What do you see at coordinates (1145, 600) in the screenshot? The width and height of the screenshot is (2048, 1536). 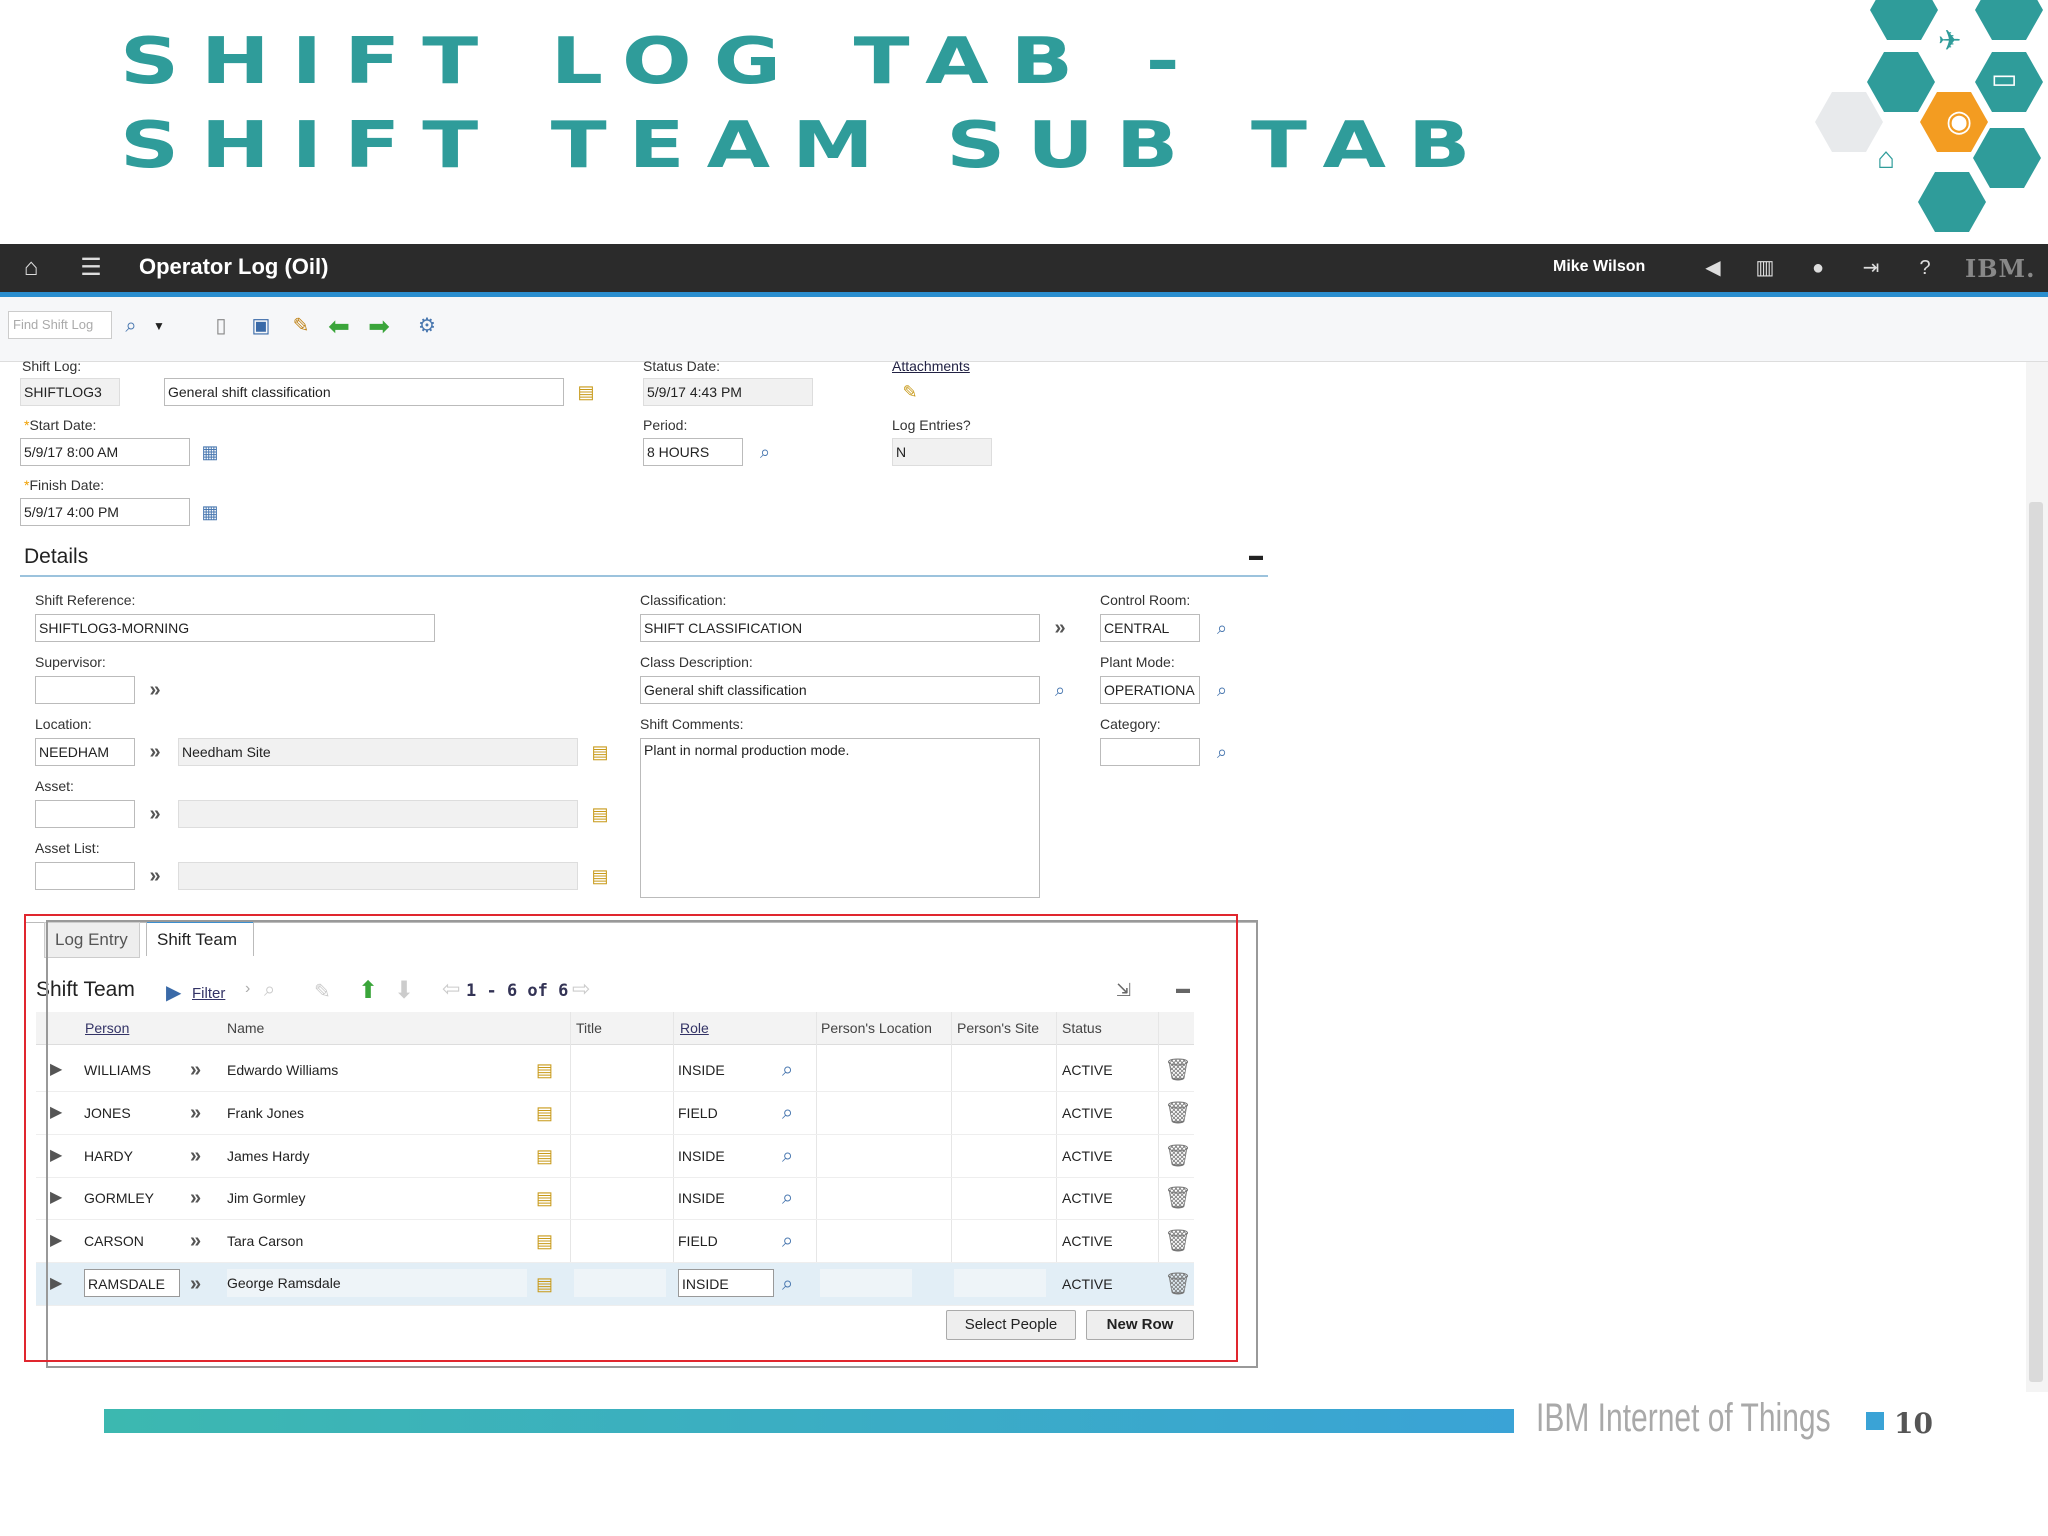 I see `control-room-label: Control Room:` at bounding box center [1145, 600].